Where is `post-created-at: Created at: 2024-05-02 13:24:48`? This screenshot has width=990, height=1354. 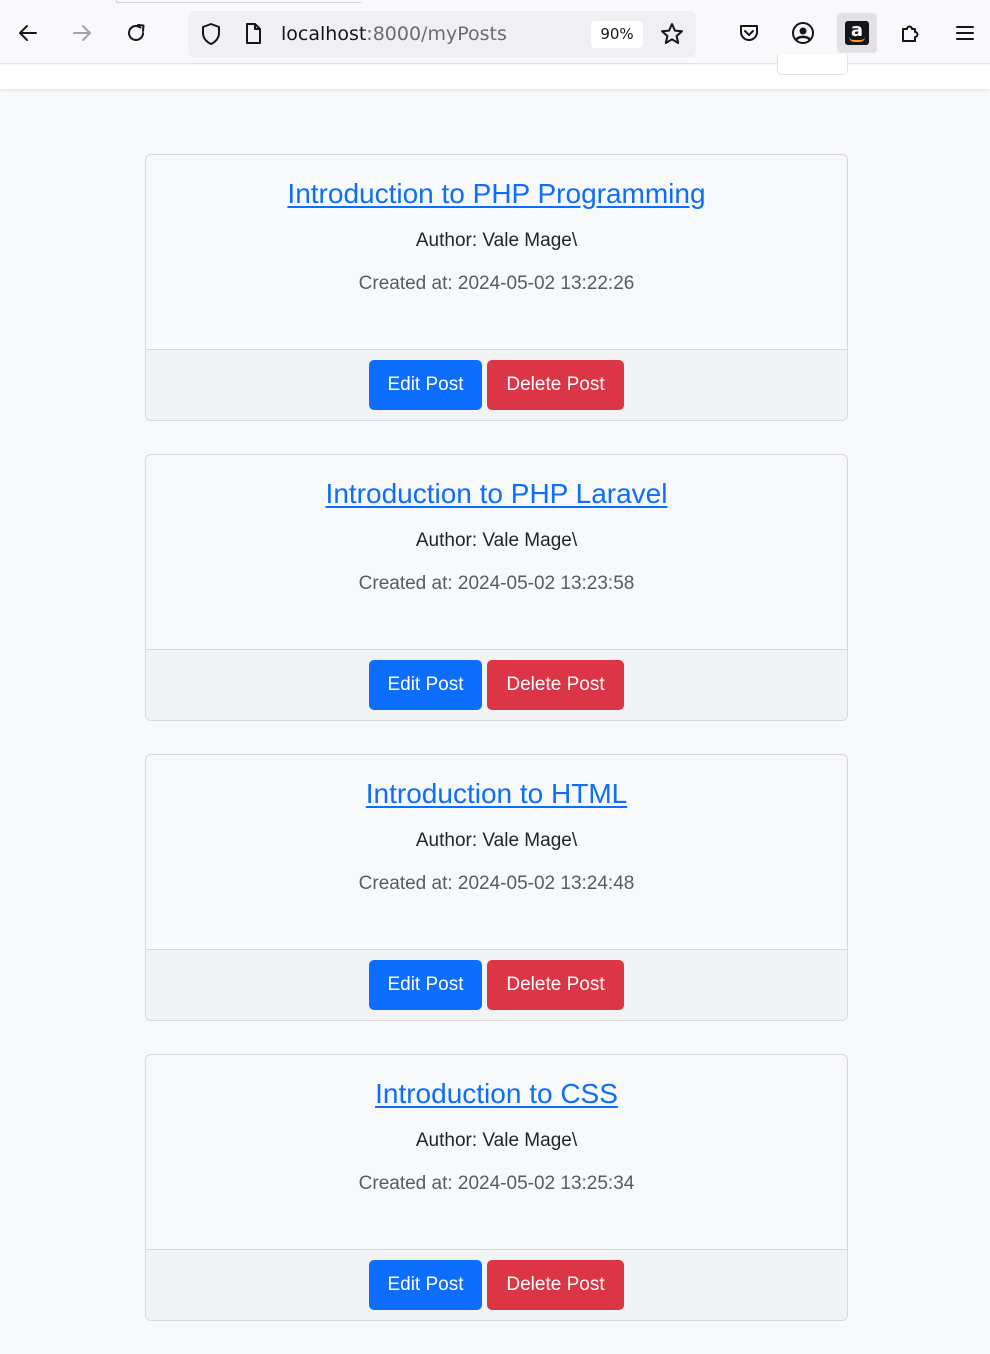 post-created-at: Created at: 2024-05-02 13:24:48 is located at coordinates (496, 883).